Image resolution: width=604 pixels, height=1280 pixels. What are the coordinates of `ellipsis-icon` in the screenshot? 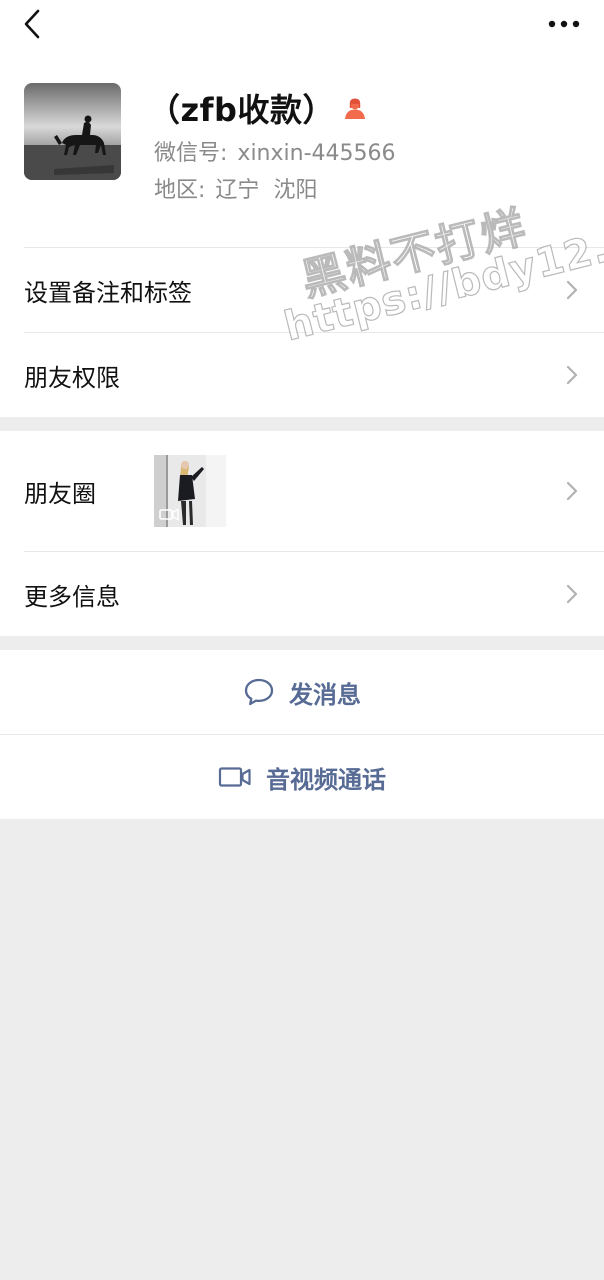 It's located at (564, 24).